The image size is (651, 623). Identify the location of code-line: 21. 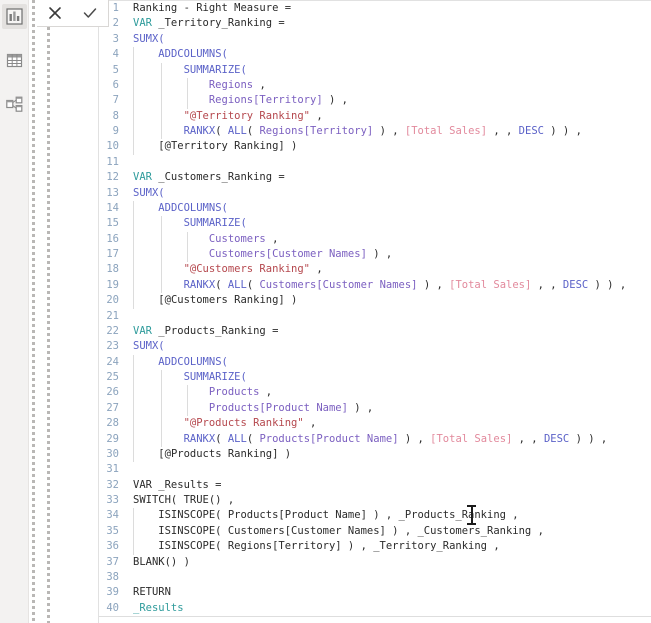
(375, 316).